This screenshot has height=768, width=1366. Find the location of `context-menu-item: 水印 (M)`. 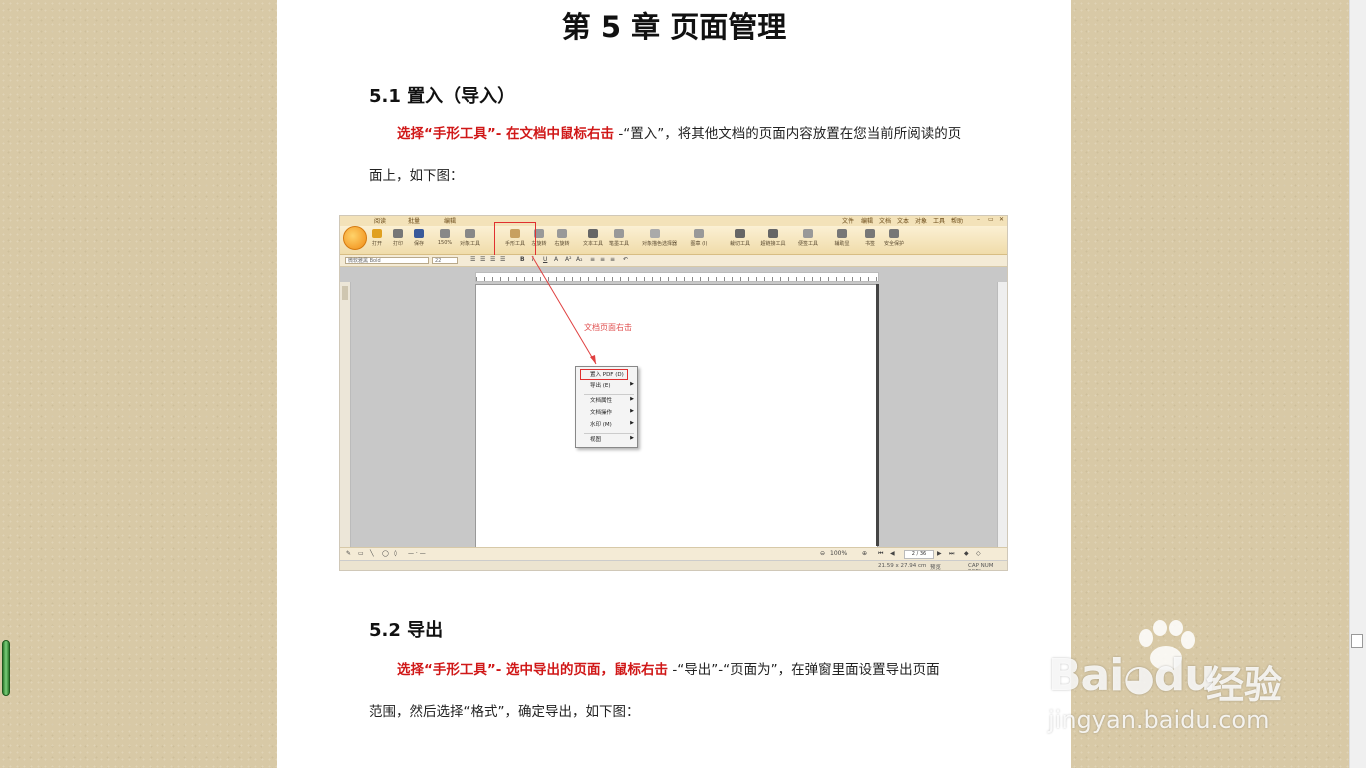

context-menu-item: 水印 (M) is located at coordinates (601, 424).